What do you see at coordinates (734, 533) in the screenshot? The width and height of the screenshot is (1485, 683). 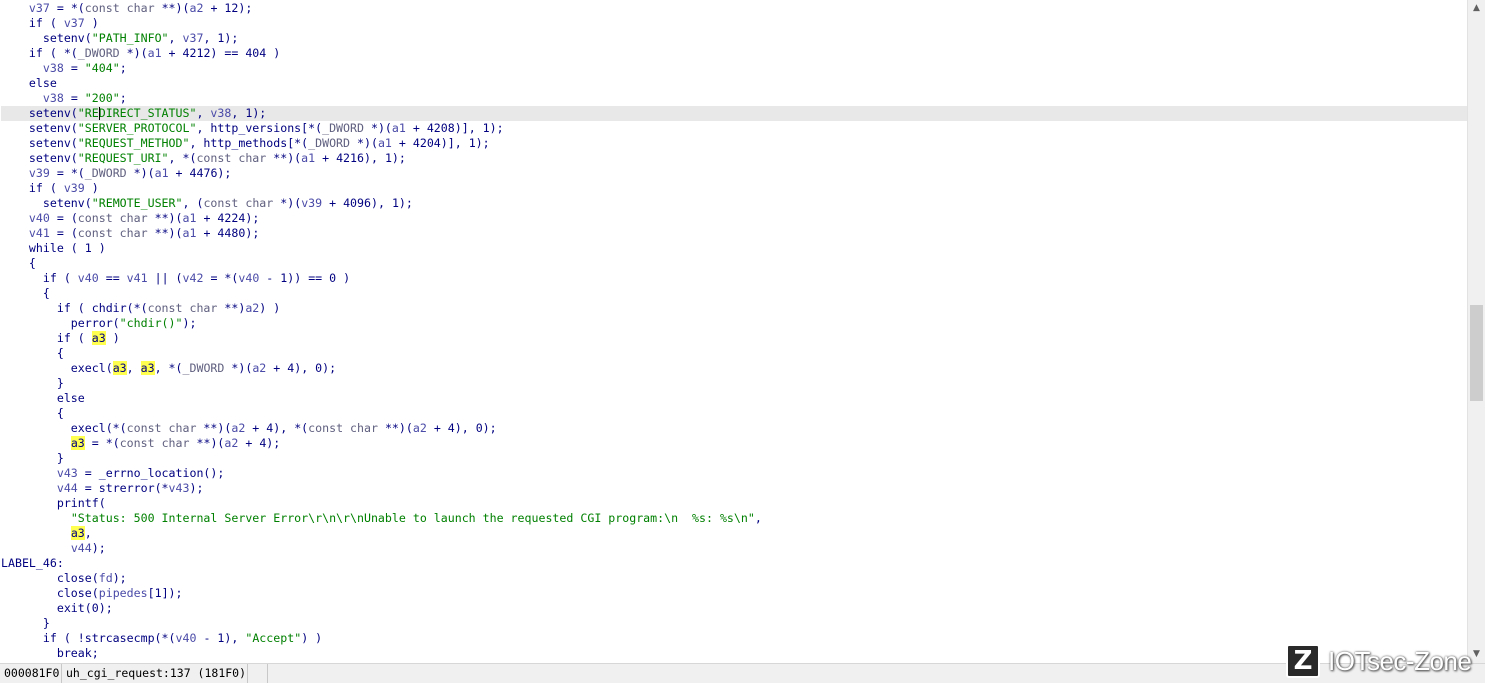 I see `code-line: a3,` at bounding box center [734, 533].